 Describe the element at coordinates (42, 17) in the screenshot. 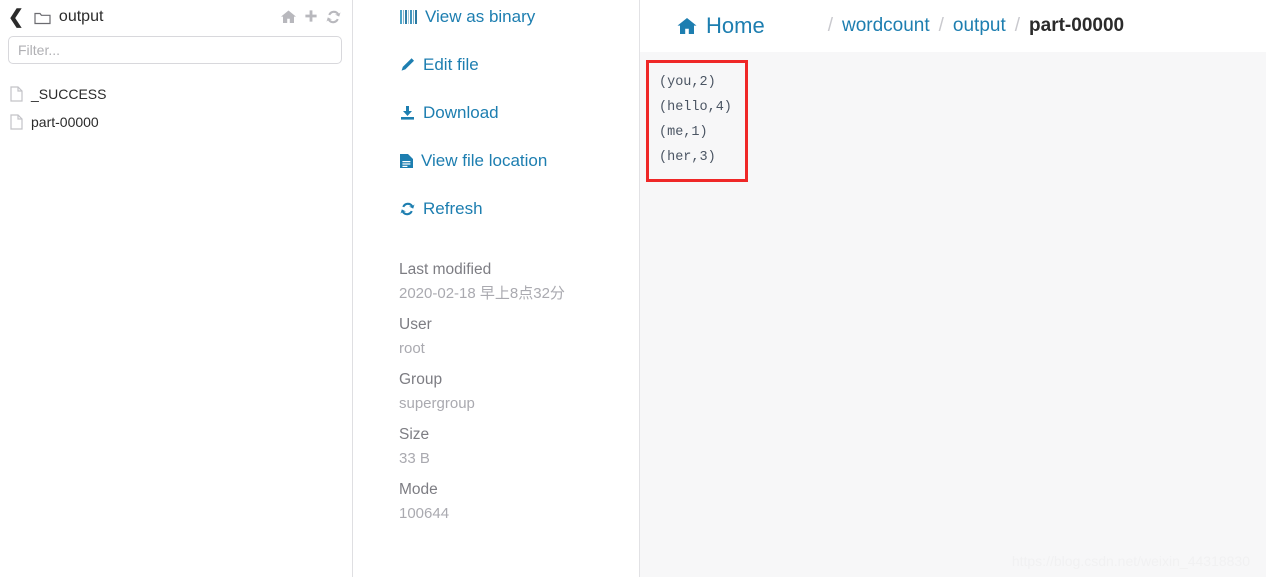

I see `folder-icon` at that location.